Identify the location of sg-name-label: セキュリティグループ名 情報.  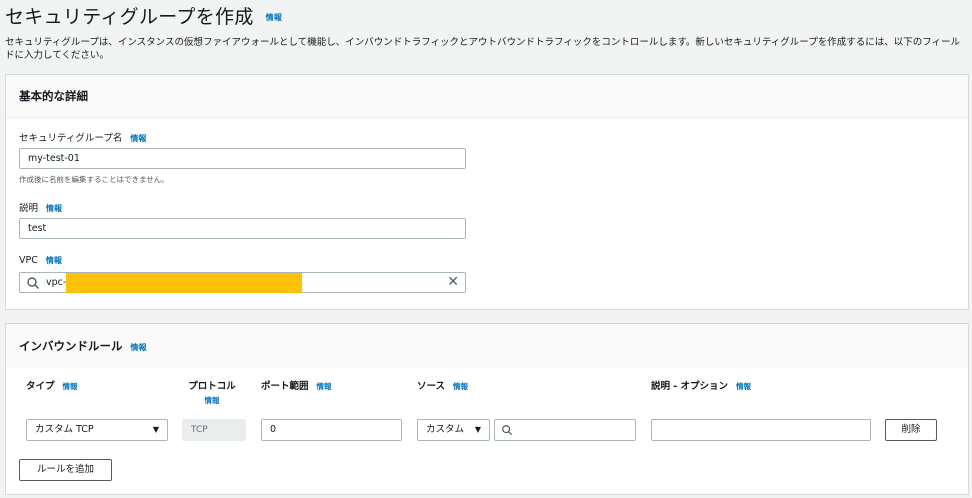
(82, 137).